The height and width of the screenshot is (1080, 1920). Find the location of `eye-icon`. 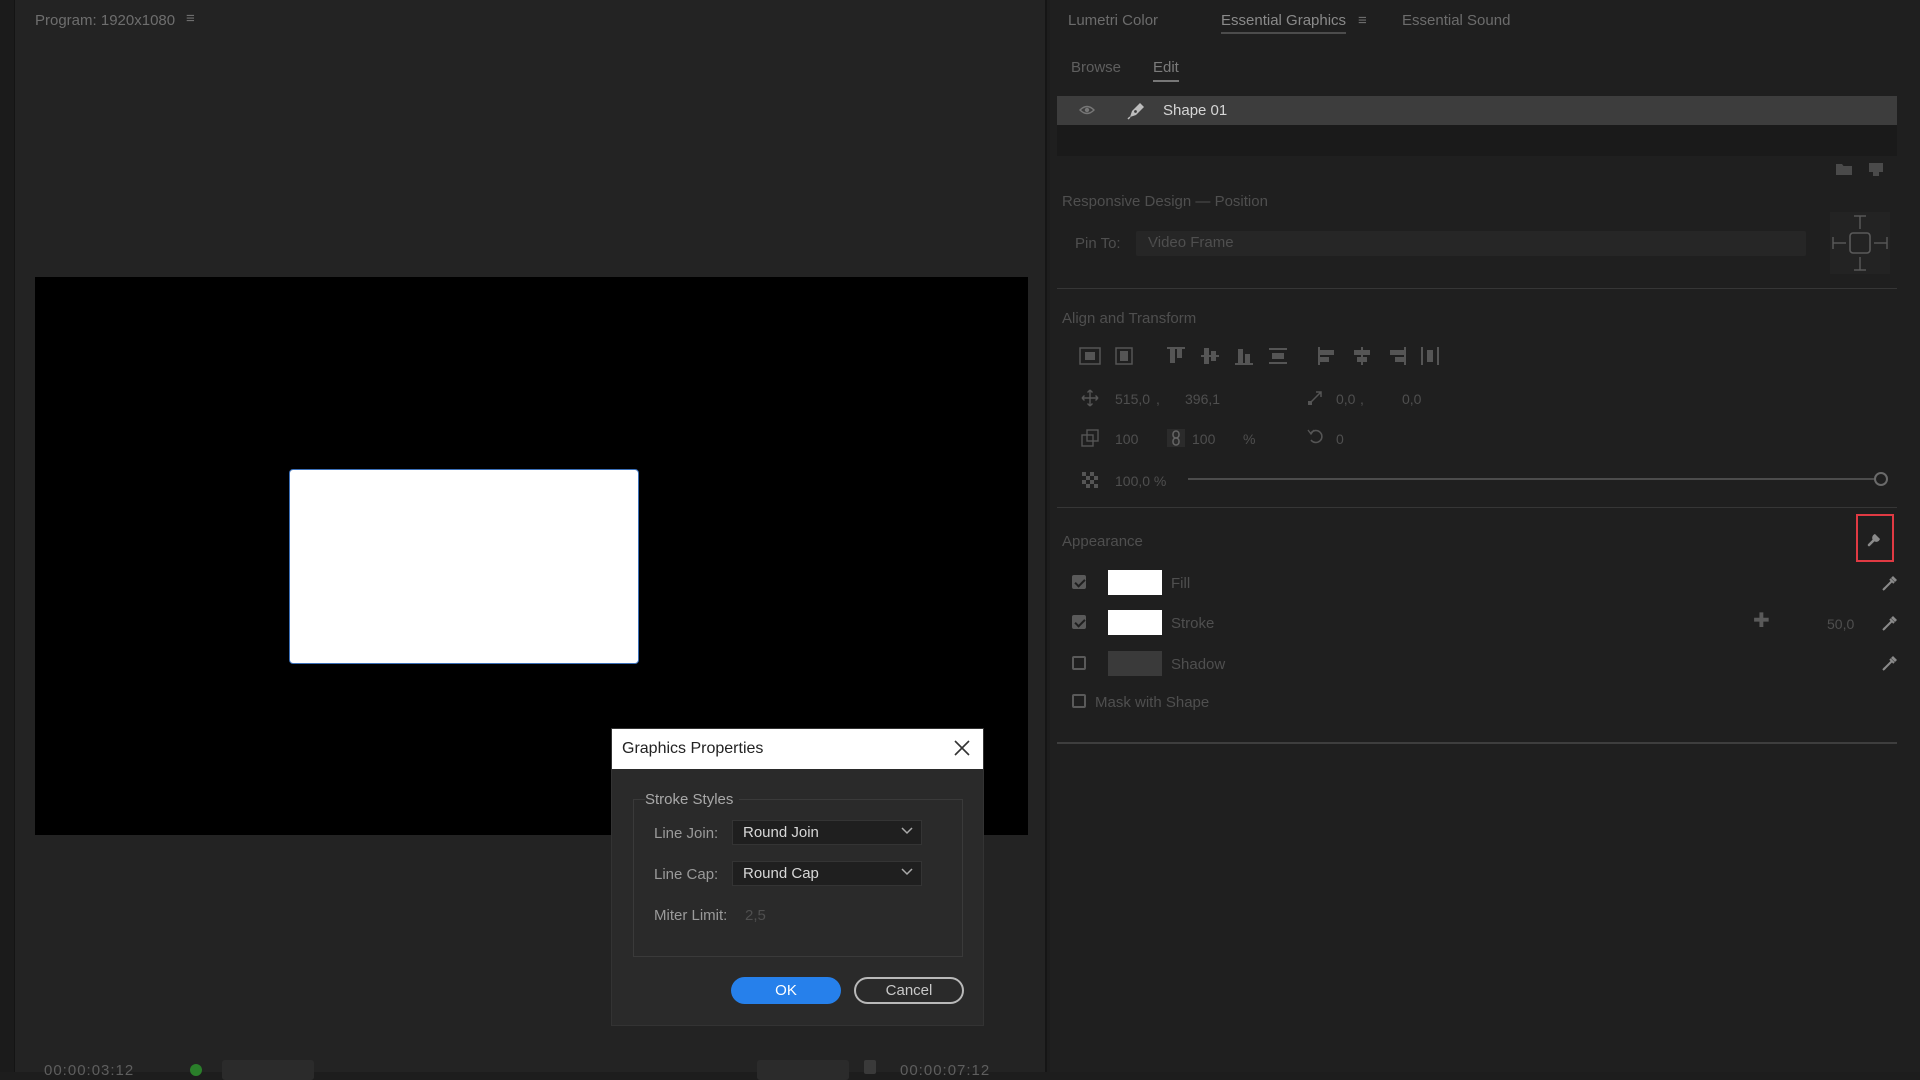

eye-icon is located at coordinates (1087, 110).